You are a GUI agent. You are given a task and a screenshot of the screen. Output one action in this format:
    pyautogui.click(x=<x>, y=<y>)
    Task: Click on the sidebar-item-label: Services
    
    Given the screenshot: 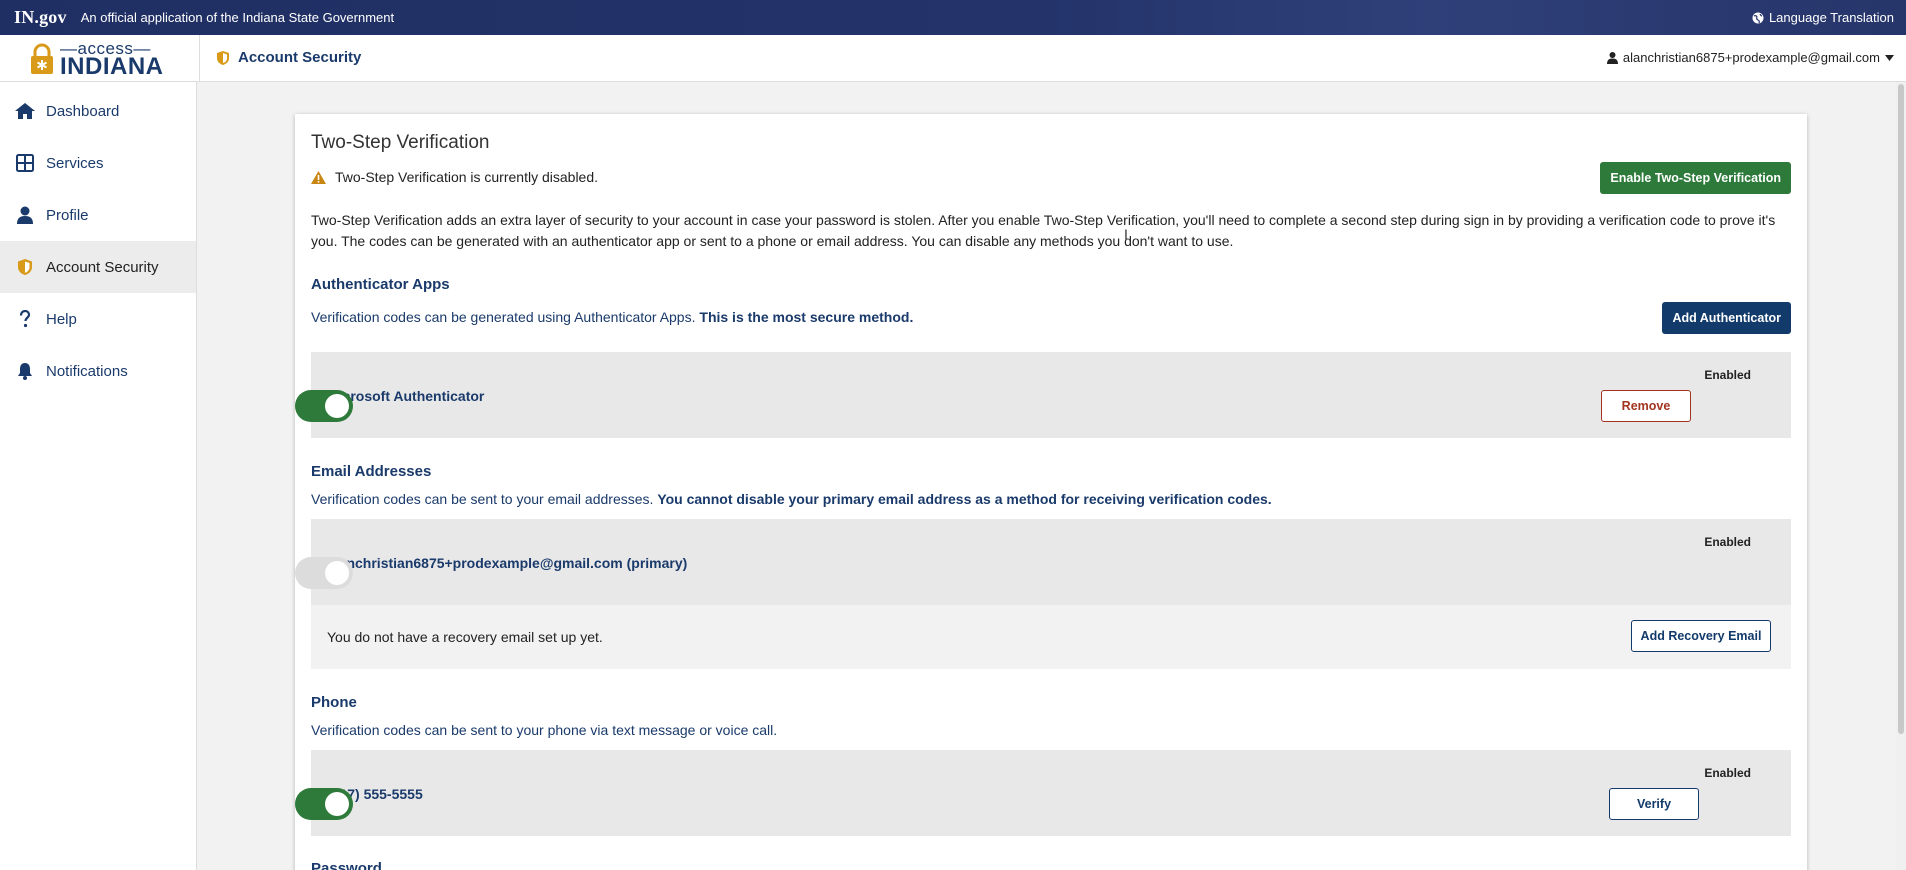 What is the action you would take?
    pyautogui.click(x=75, y=163)
    